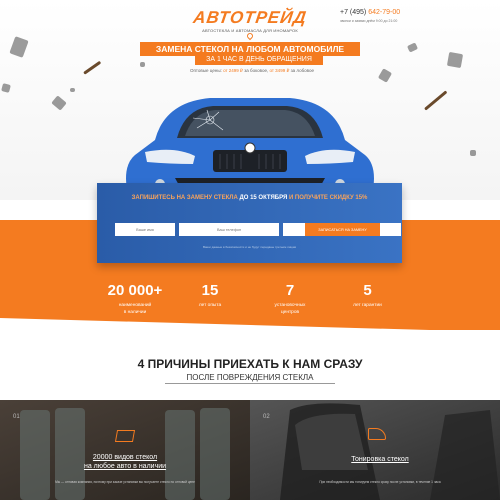 This screenshot has width=500, height=500. What do you see at coordinates (125, 436) in the screenshot?
I see `windshield-icon` at bounding box center [125, 436].